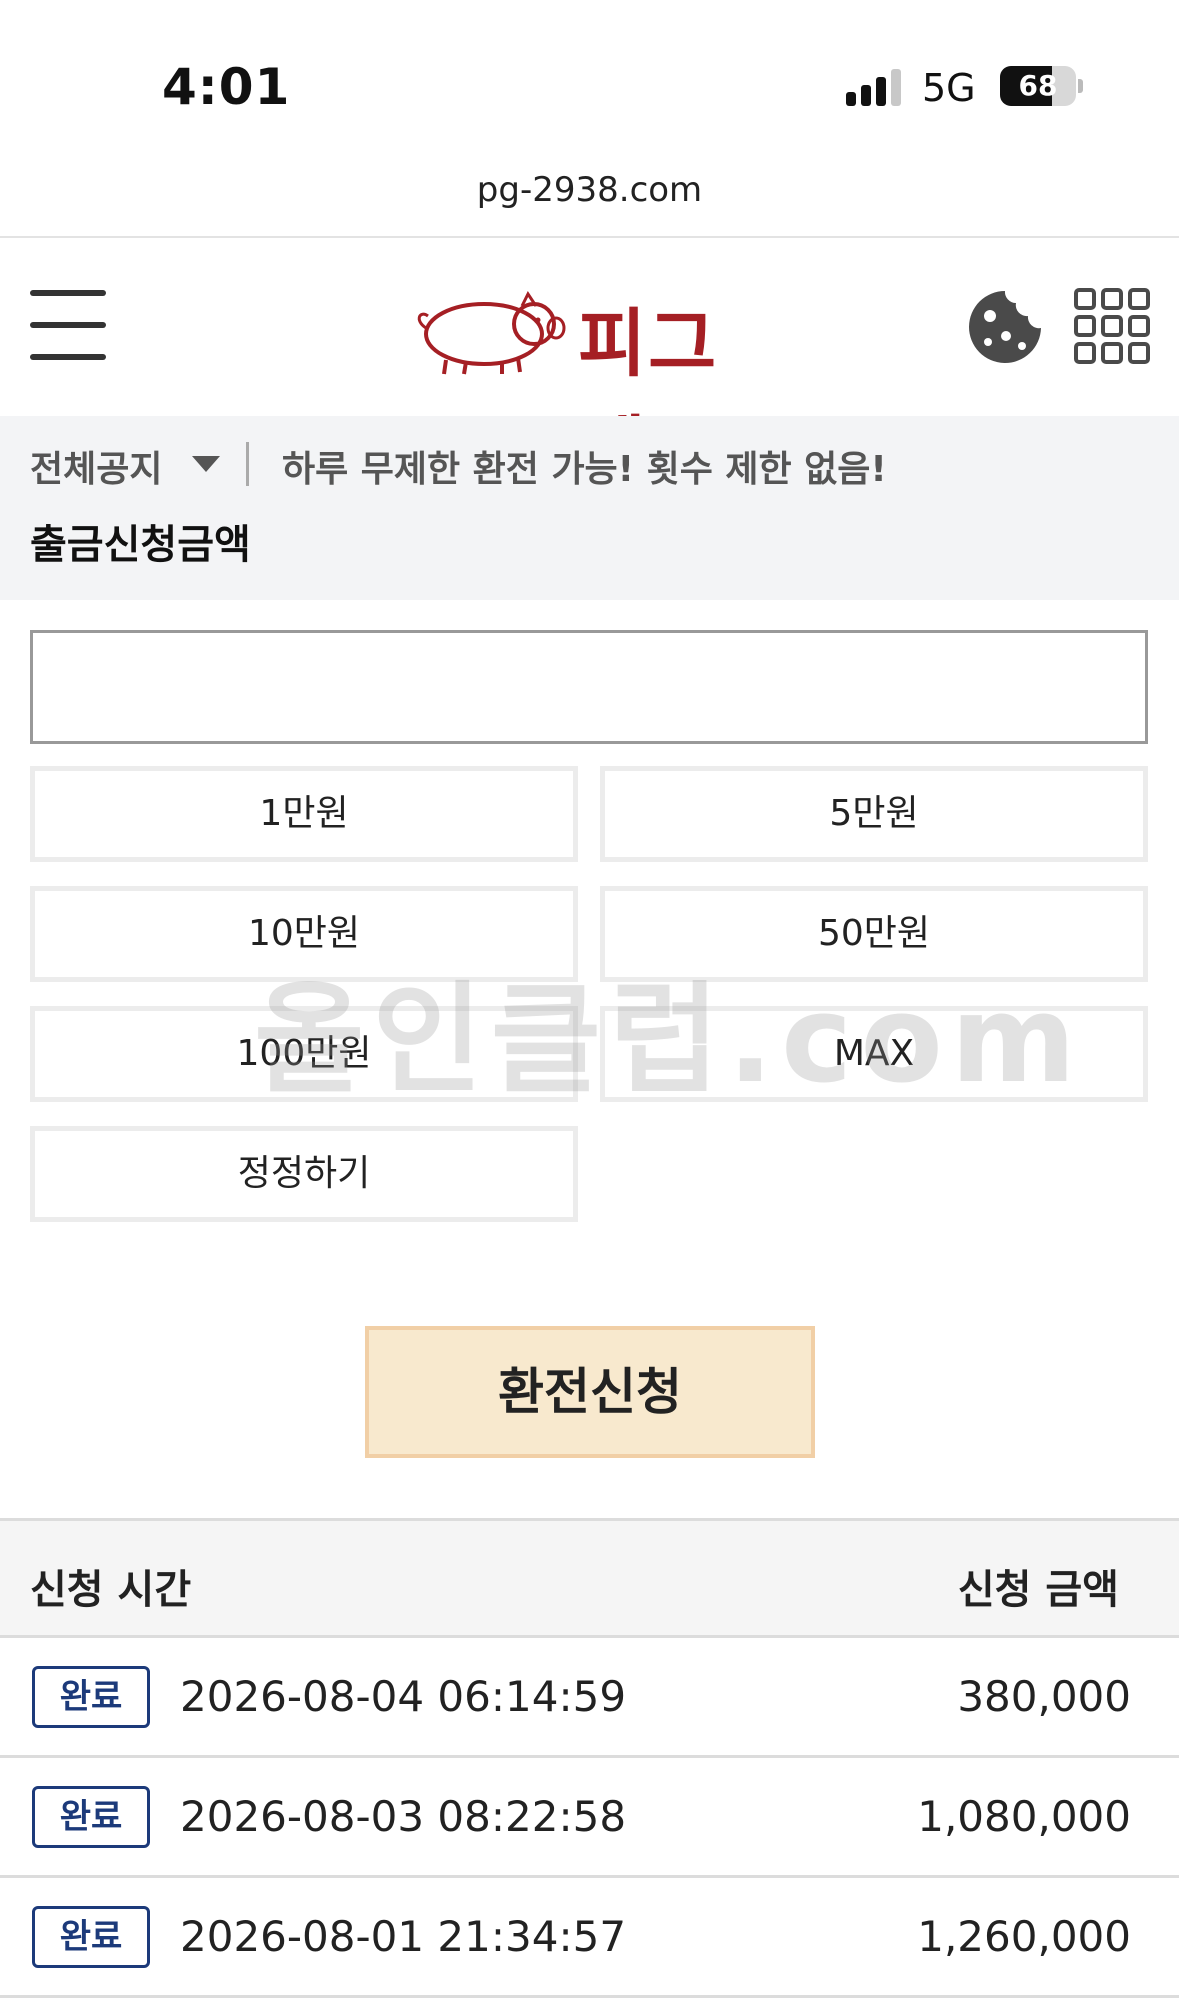  Describe the element at coordinates (669, 1040) in the screenshot. I see `watermark: 올인클럽.com` at that location.